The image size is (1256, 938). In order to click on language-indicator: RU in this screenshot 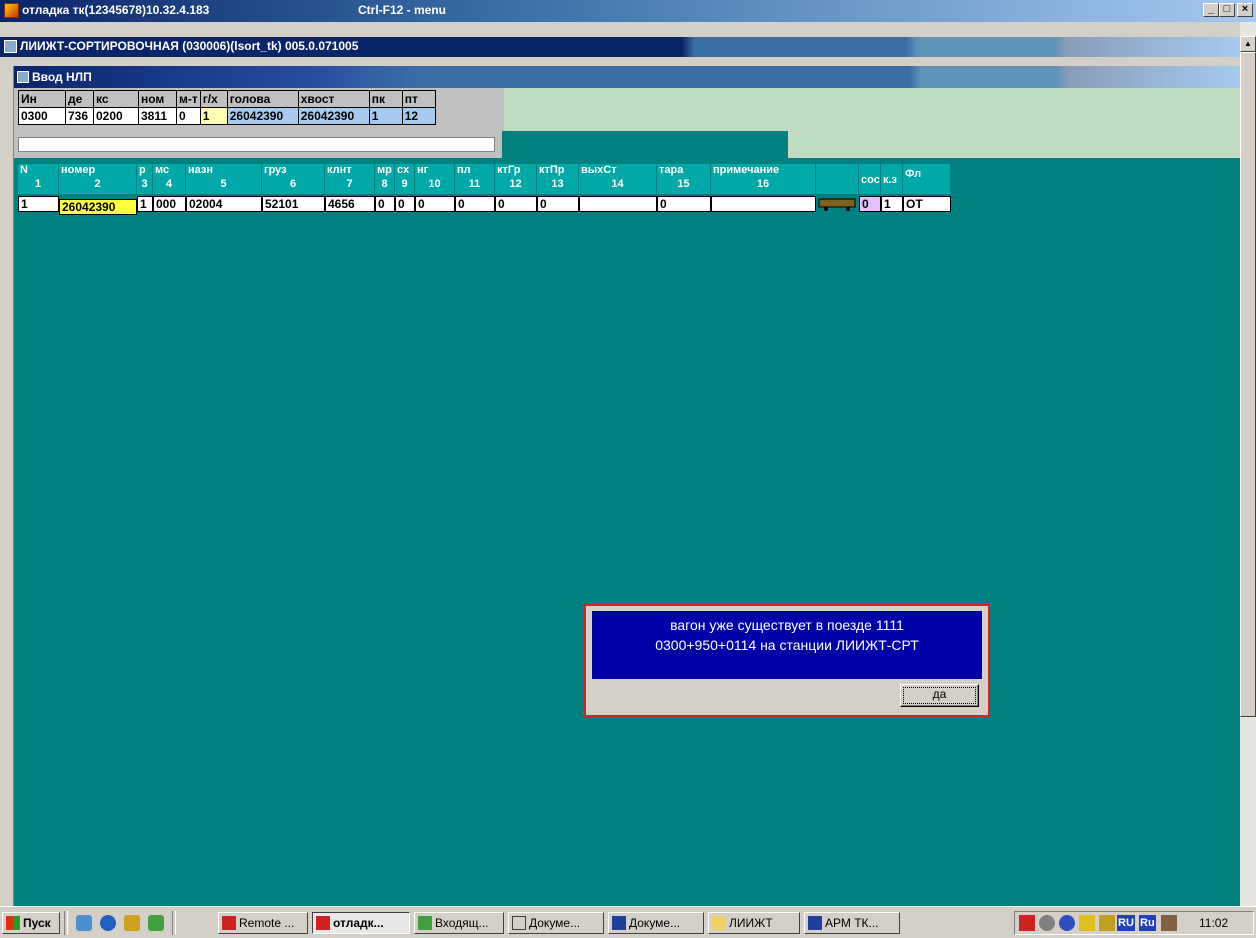, I will do `click(1126, 923)`.